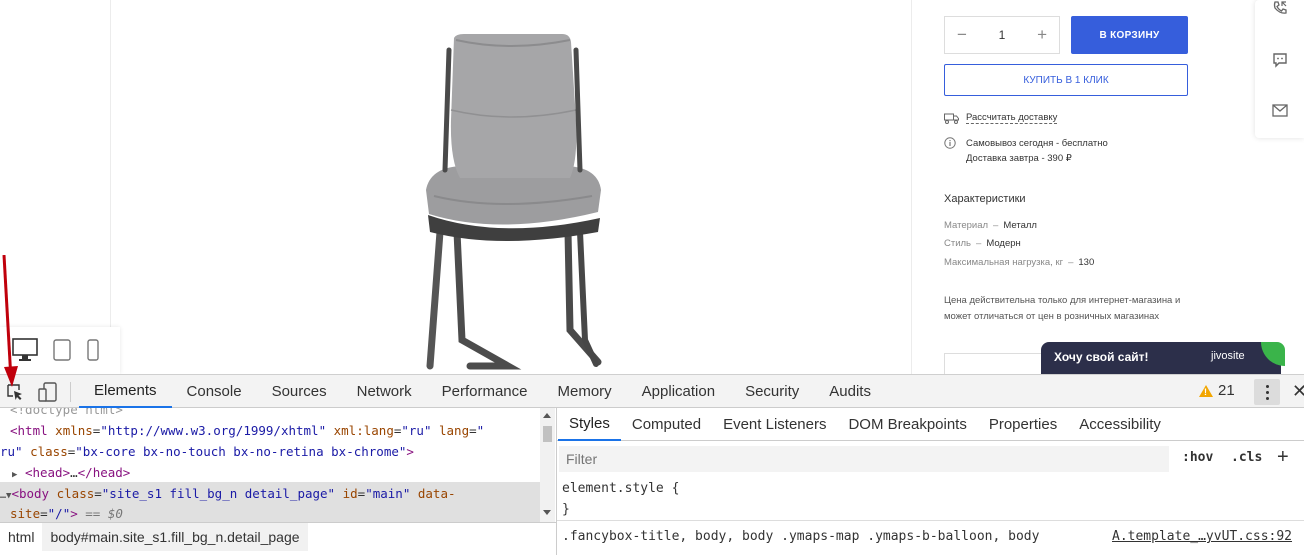 The image size is (1304, 555). What do you see at coordinates (585, 391) in the screenshot?
I see `tab-memory: Memory` at bounding box center [585, 391].